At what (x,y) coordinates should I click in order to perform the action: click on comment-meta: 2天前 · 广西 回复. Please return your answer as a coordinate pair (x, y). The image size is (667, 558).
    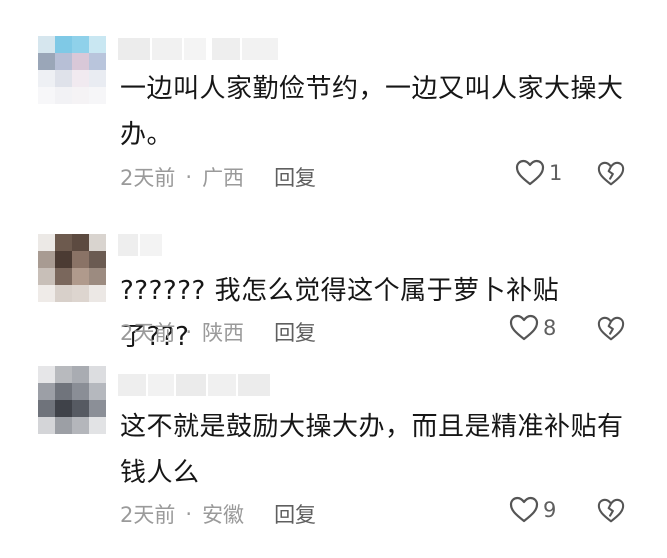
    Looking at the image, I should click on (218, 177).